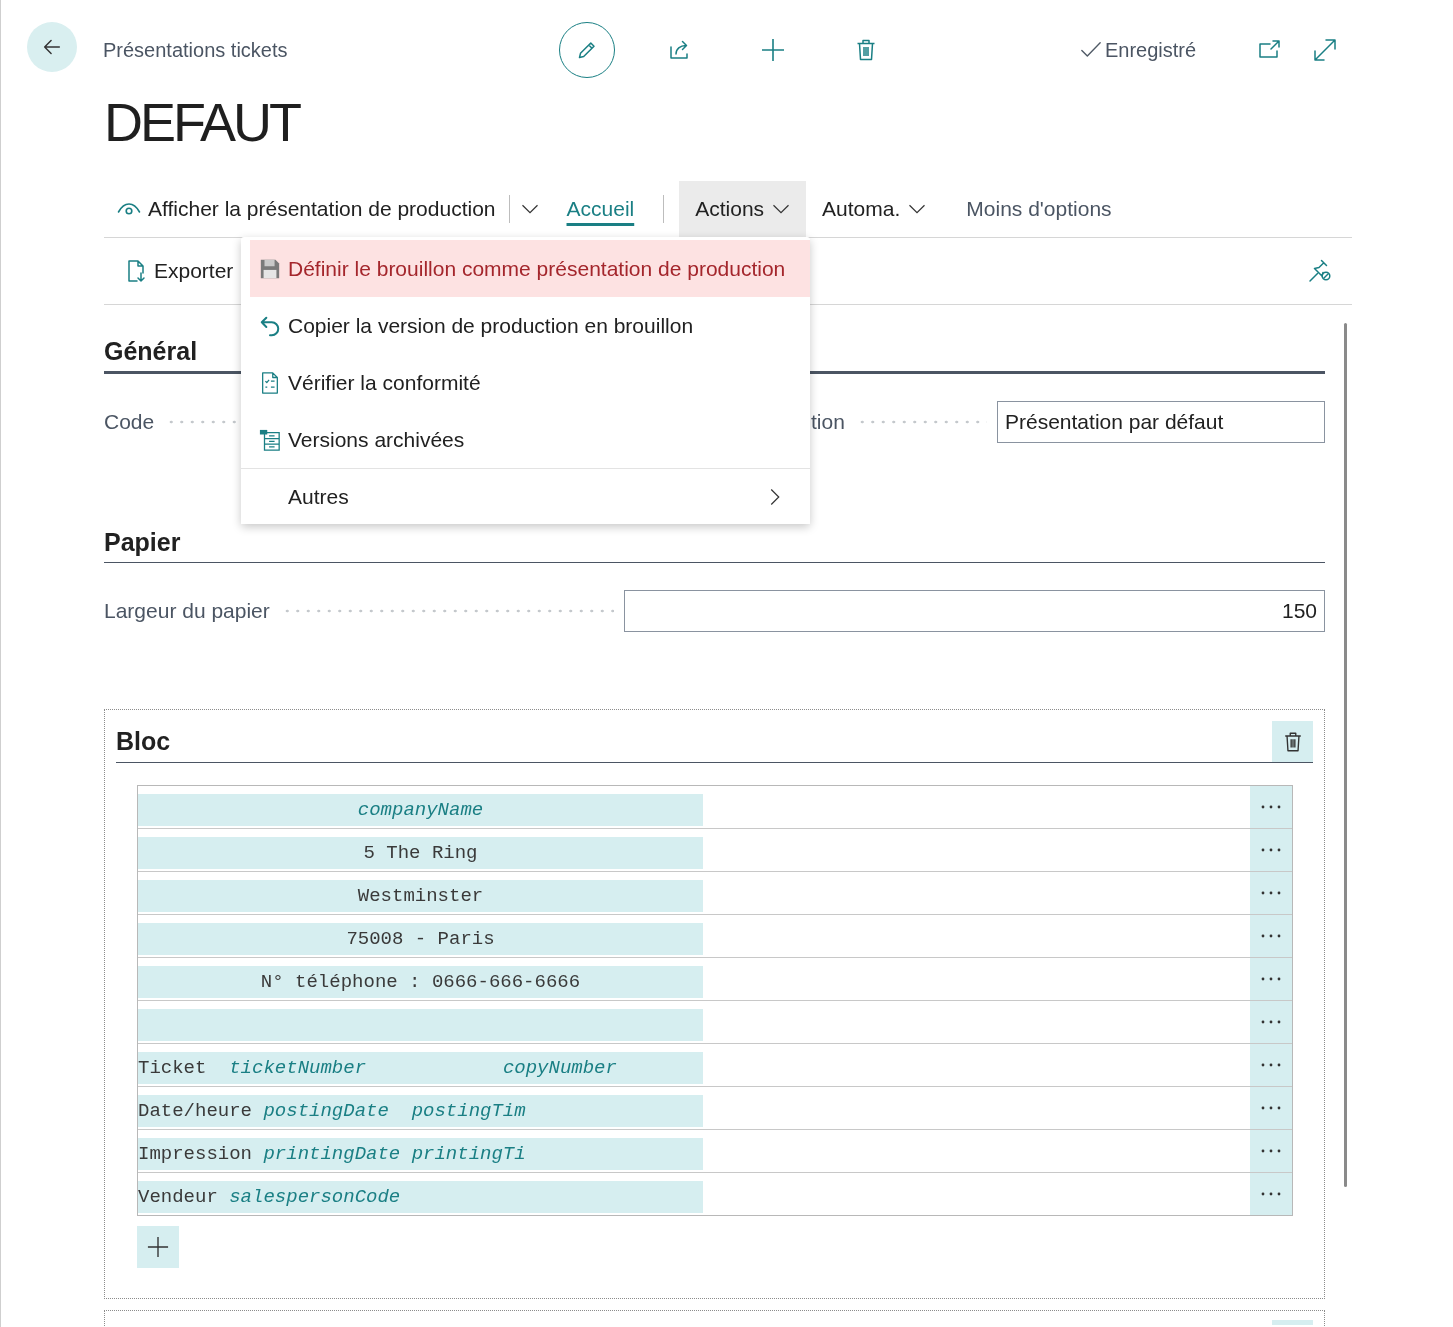 This screenshot has height=1327, width=1453. What do you see at coordinates (151, 351) in the screenshot?
I see `section-title: Général` at bounding box center [151, 351].